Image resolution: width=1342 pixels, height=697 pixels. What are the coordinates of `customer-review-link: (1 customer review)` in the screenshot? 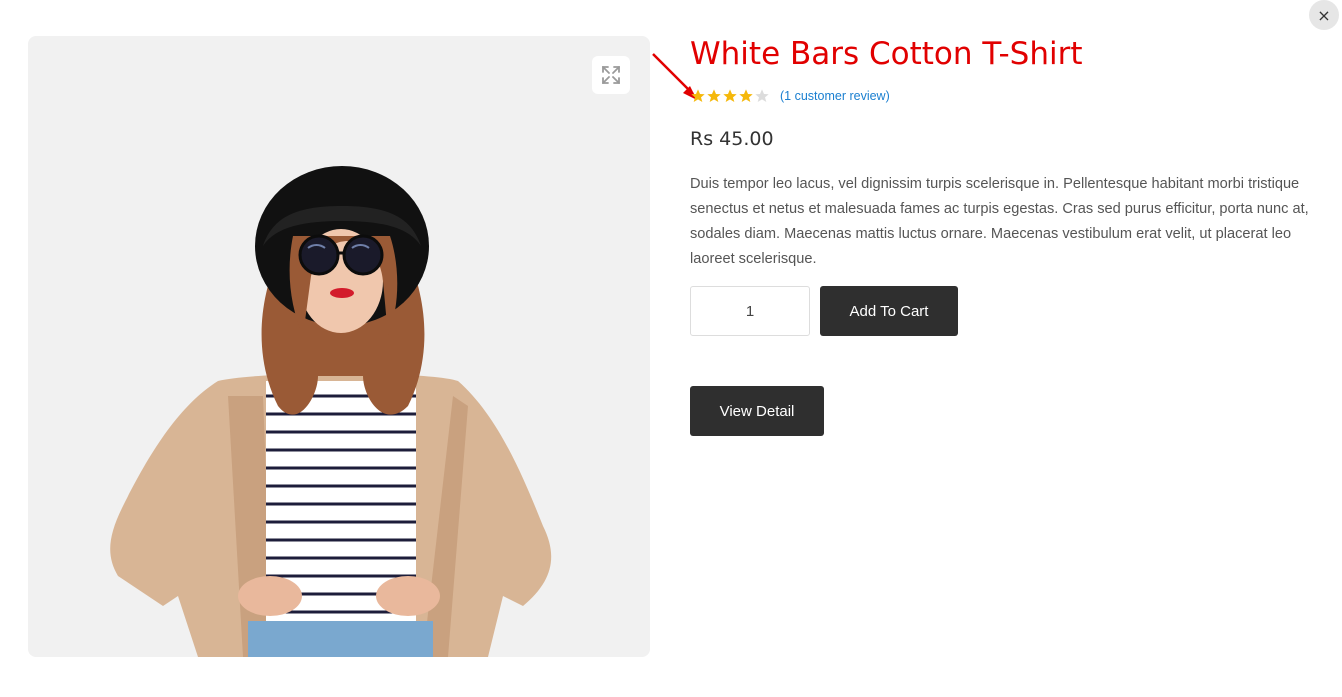 It's located at (835, 96).